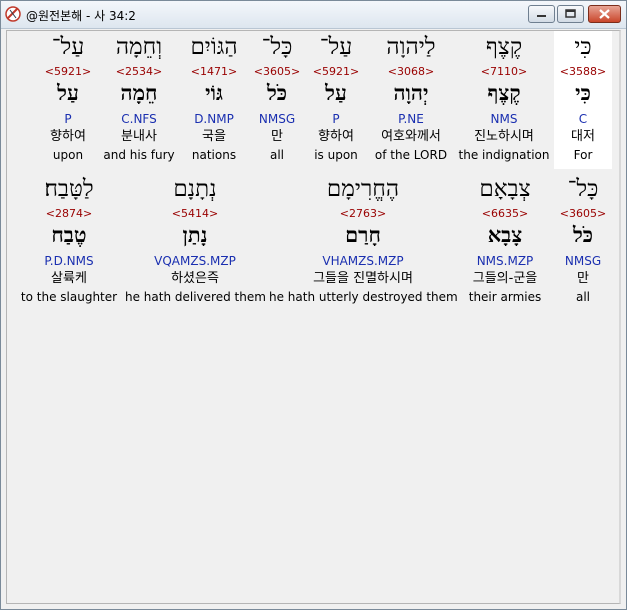 Image resolution: width=627 pixels, height=610 pixels. What do you see at coordinates (363, 297) in the screenshot?
I see `english-gloss: he hath utterly destroyed them` at bounding box center [363, 297].